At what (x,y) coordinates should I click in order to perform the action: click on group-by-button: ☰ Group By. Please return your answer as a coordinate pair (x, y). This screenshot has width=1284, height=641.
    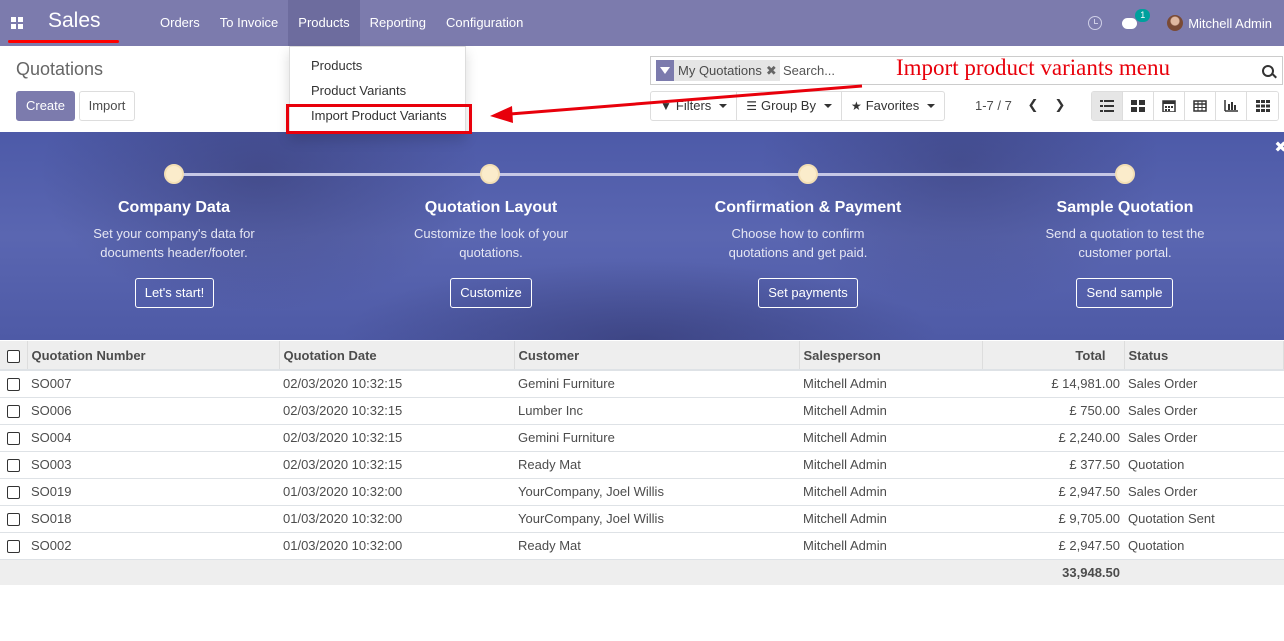
    Looking at the image, I should click on (789, 106).